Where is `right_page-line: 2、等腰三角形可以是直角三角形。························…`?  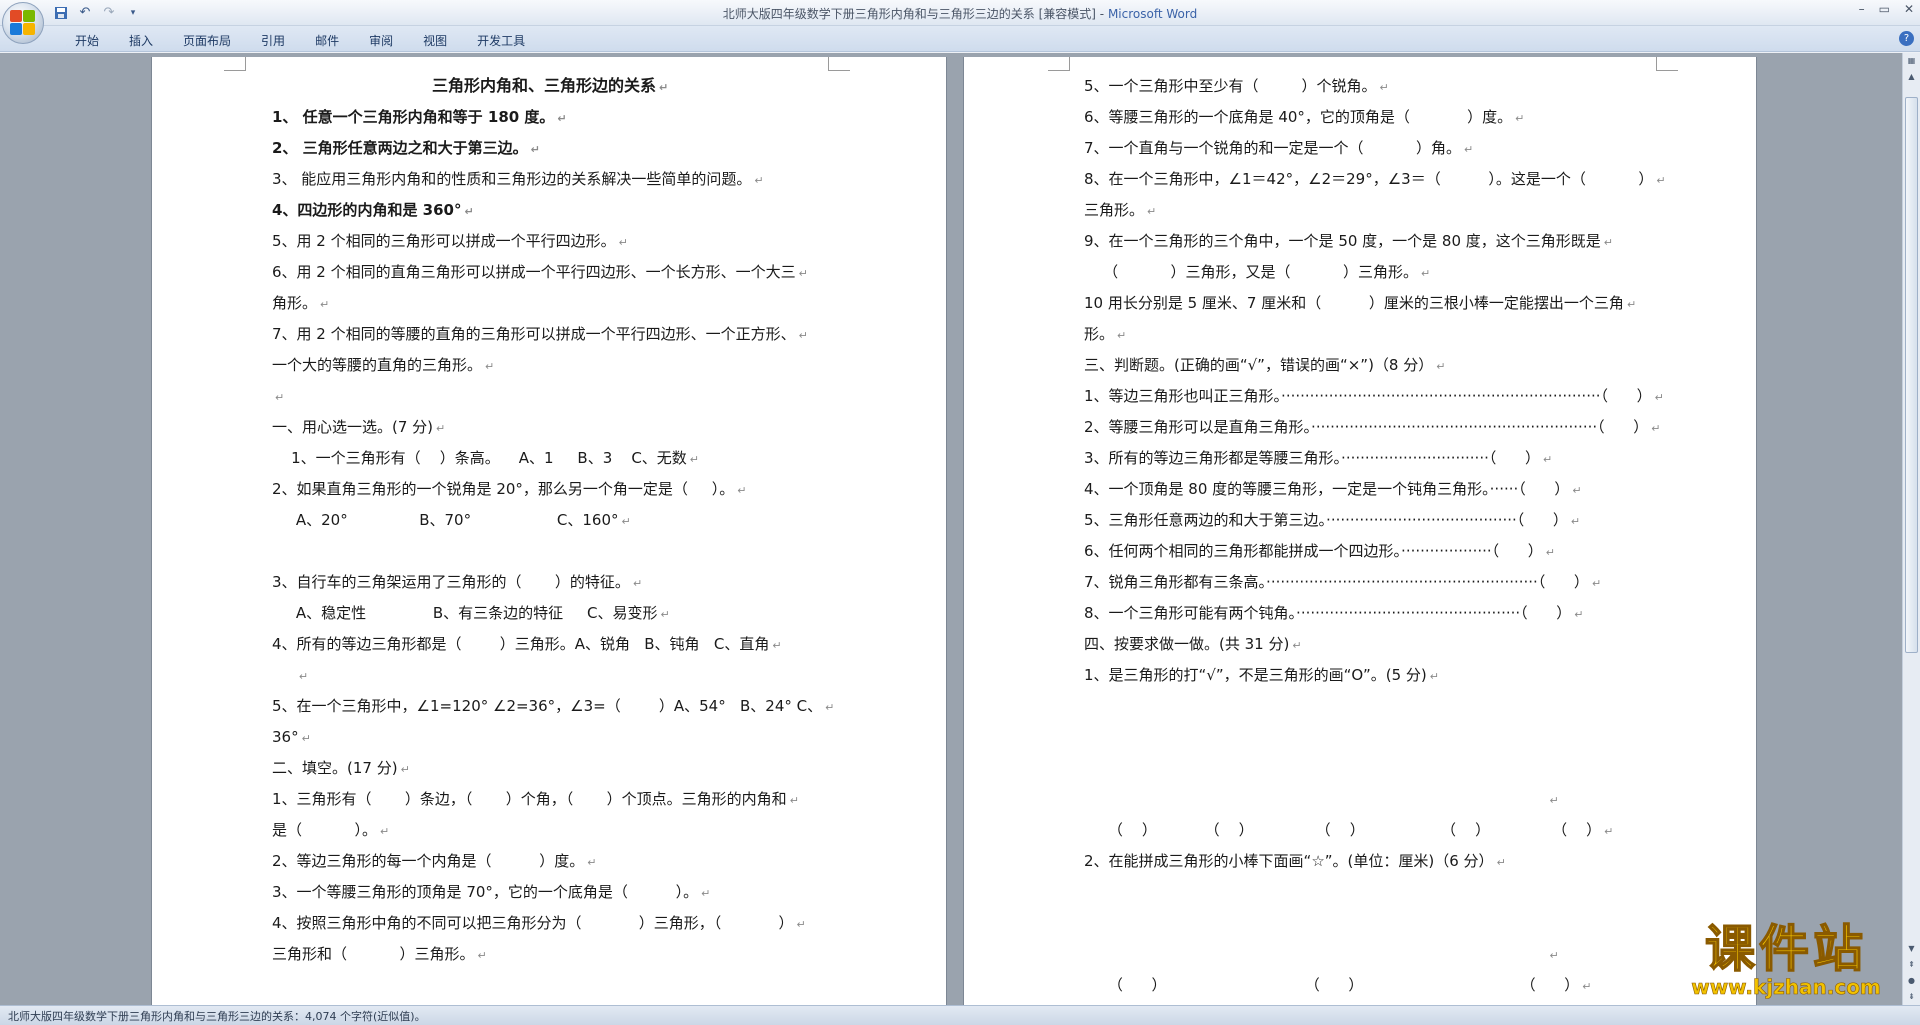 right_page-line: 2、等腰三角形可以是直角三角形。························… is located at coordinates (1372, 427).